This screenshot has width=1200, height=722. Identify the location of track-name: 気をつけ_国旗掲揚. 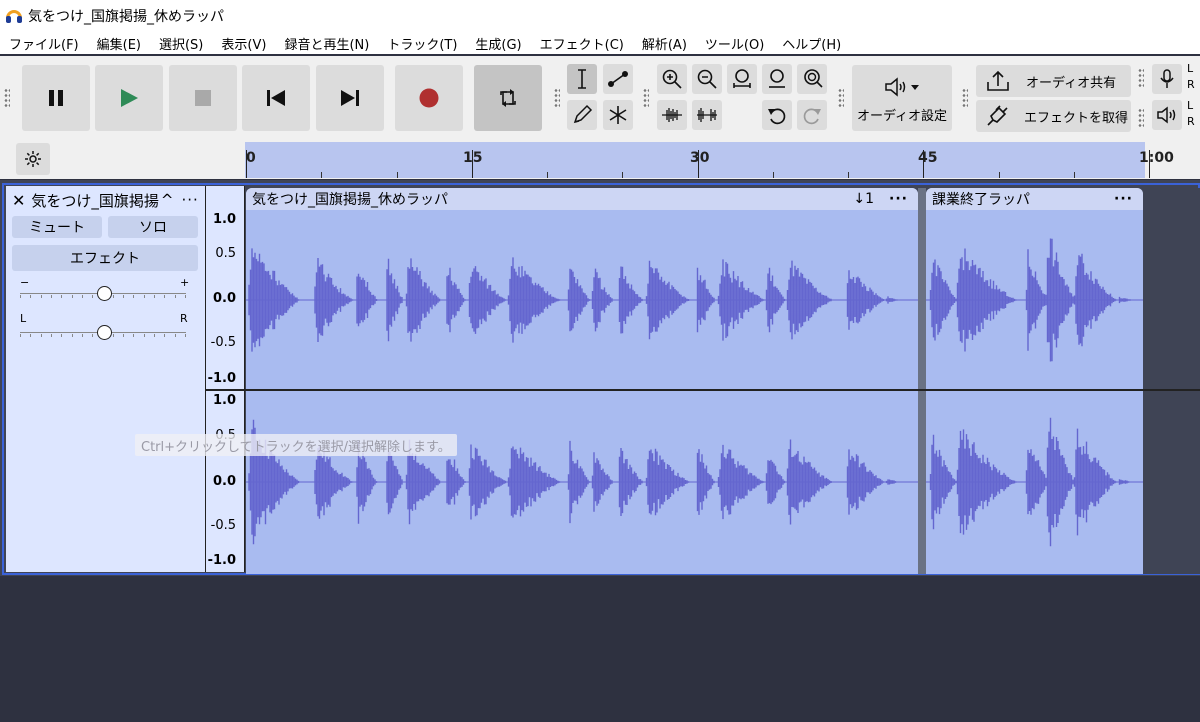
(95, 200).